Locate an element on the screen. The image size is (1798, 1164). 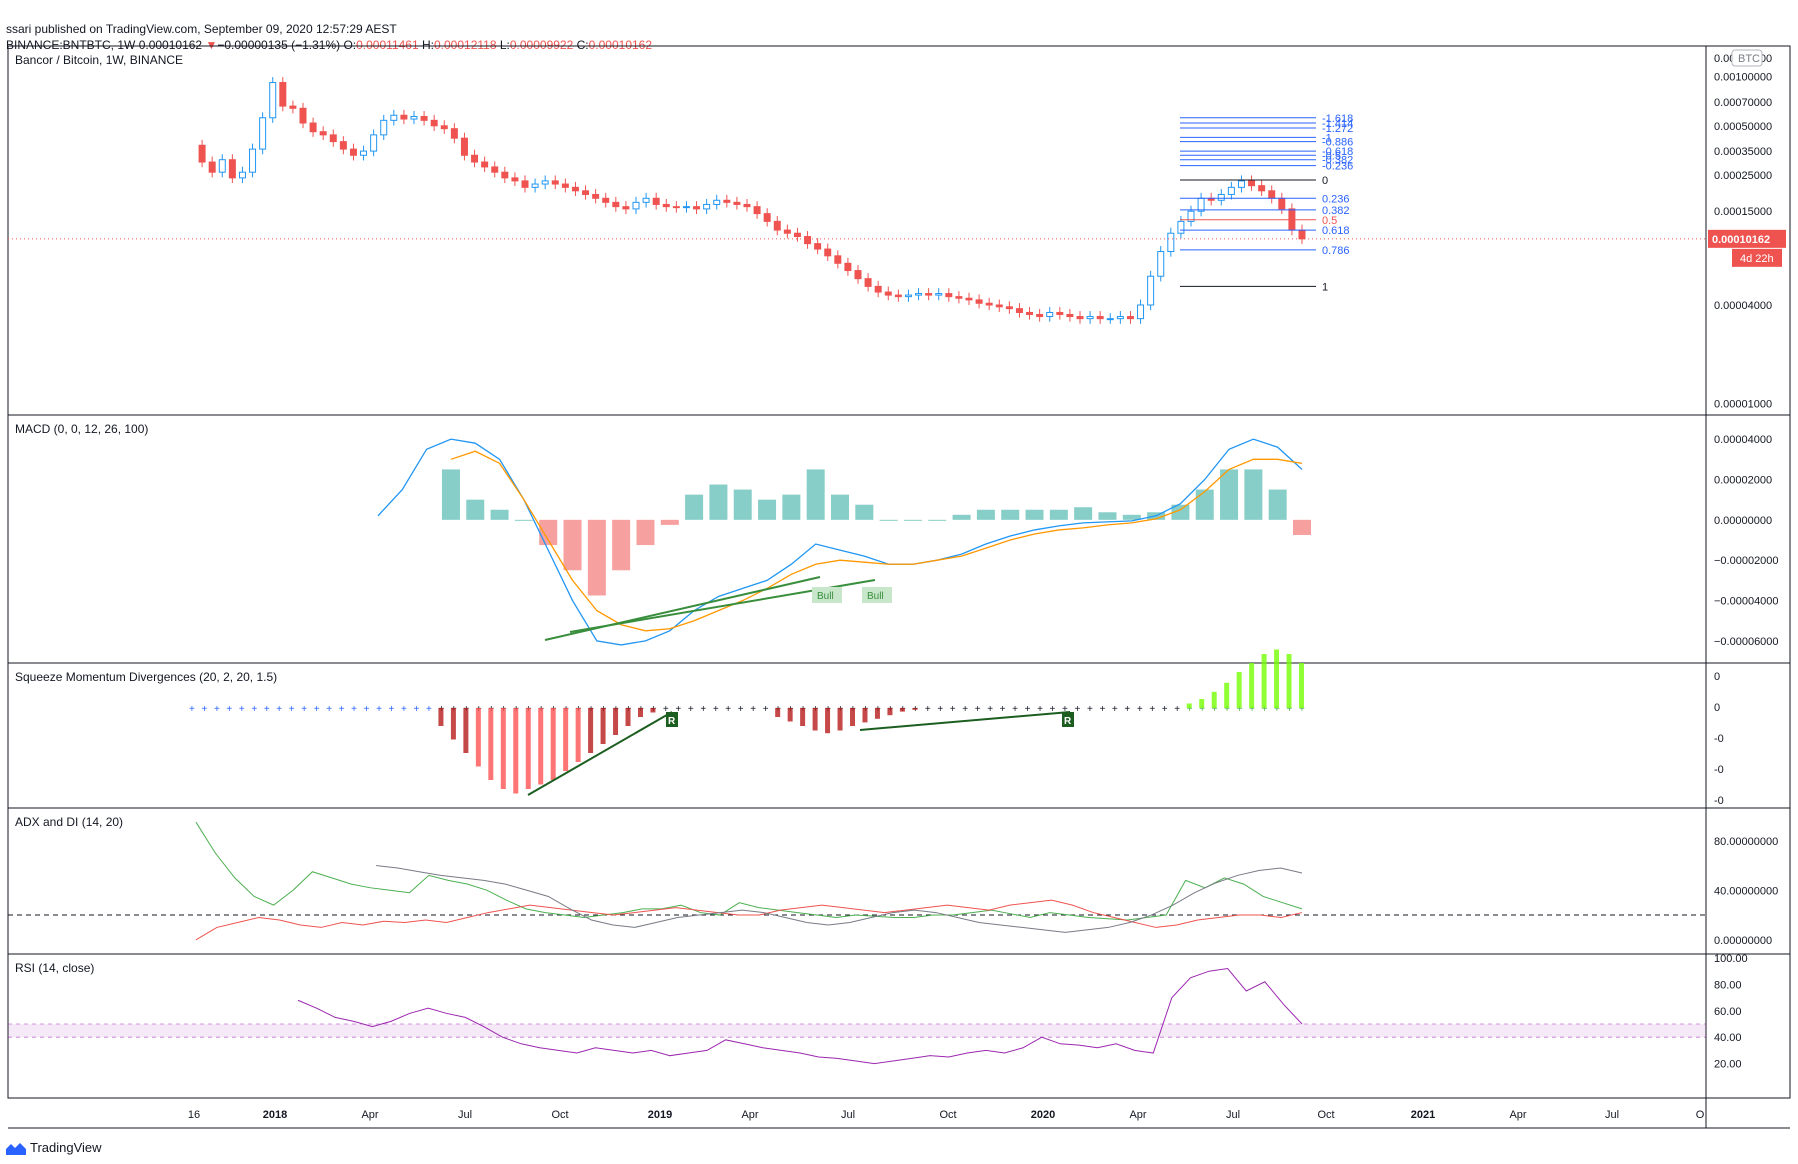
rsi-band is located at coordinates (857, 1031).